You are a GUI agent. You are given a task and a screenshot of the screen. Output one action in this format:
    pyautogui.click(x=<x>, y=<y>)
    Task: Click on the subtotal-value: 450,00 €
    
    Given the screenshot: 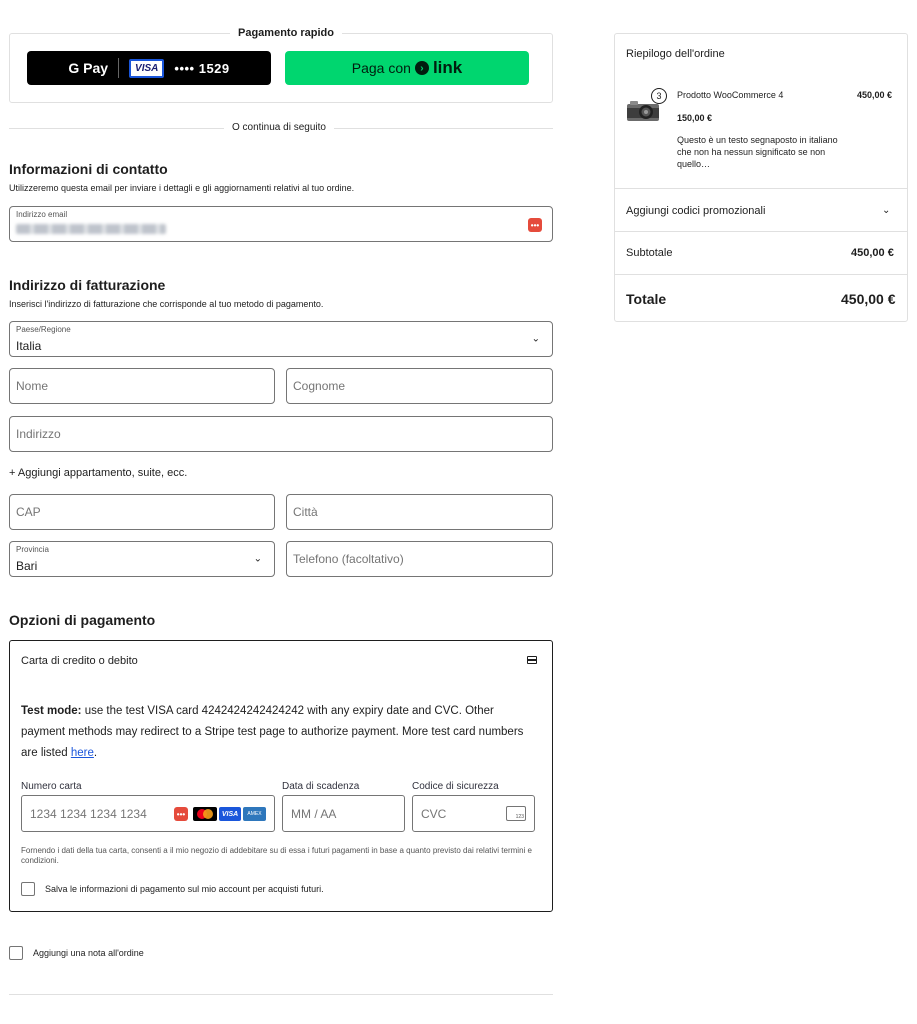 What is the action you would take?
    pyautogui.click(x=872, y=253)
    